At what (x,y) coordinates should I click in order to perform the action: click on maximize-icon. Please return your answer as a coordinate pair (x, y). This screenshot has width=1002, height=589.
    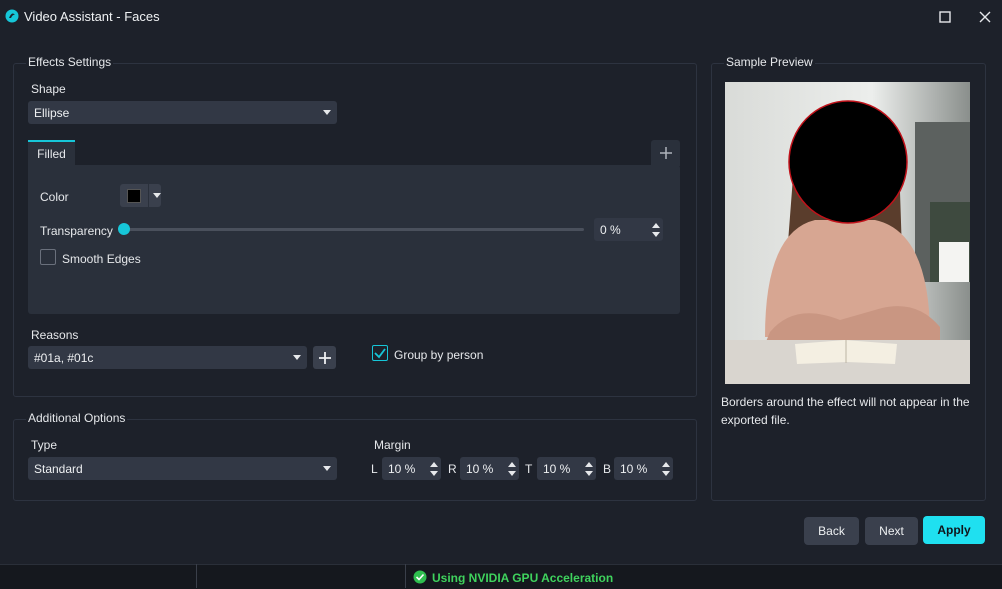
    Looking at the image, I should click on (945, 17).